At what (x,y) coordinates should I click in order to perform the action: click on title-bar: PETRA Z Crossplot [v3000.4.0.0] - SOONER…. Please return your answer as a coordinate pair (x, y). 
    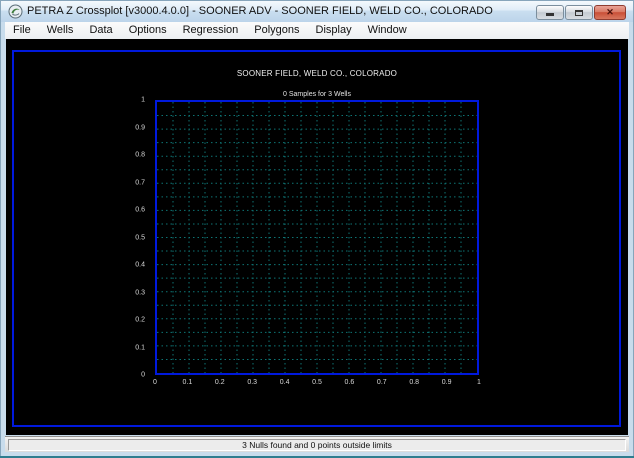
    Looking at the image, I should click on (317, 11).